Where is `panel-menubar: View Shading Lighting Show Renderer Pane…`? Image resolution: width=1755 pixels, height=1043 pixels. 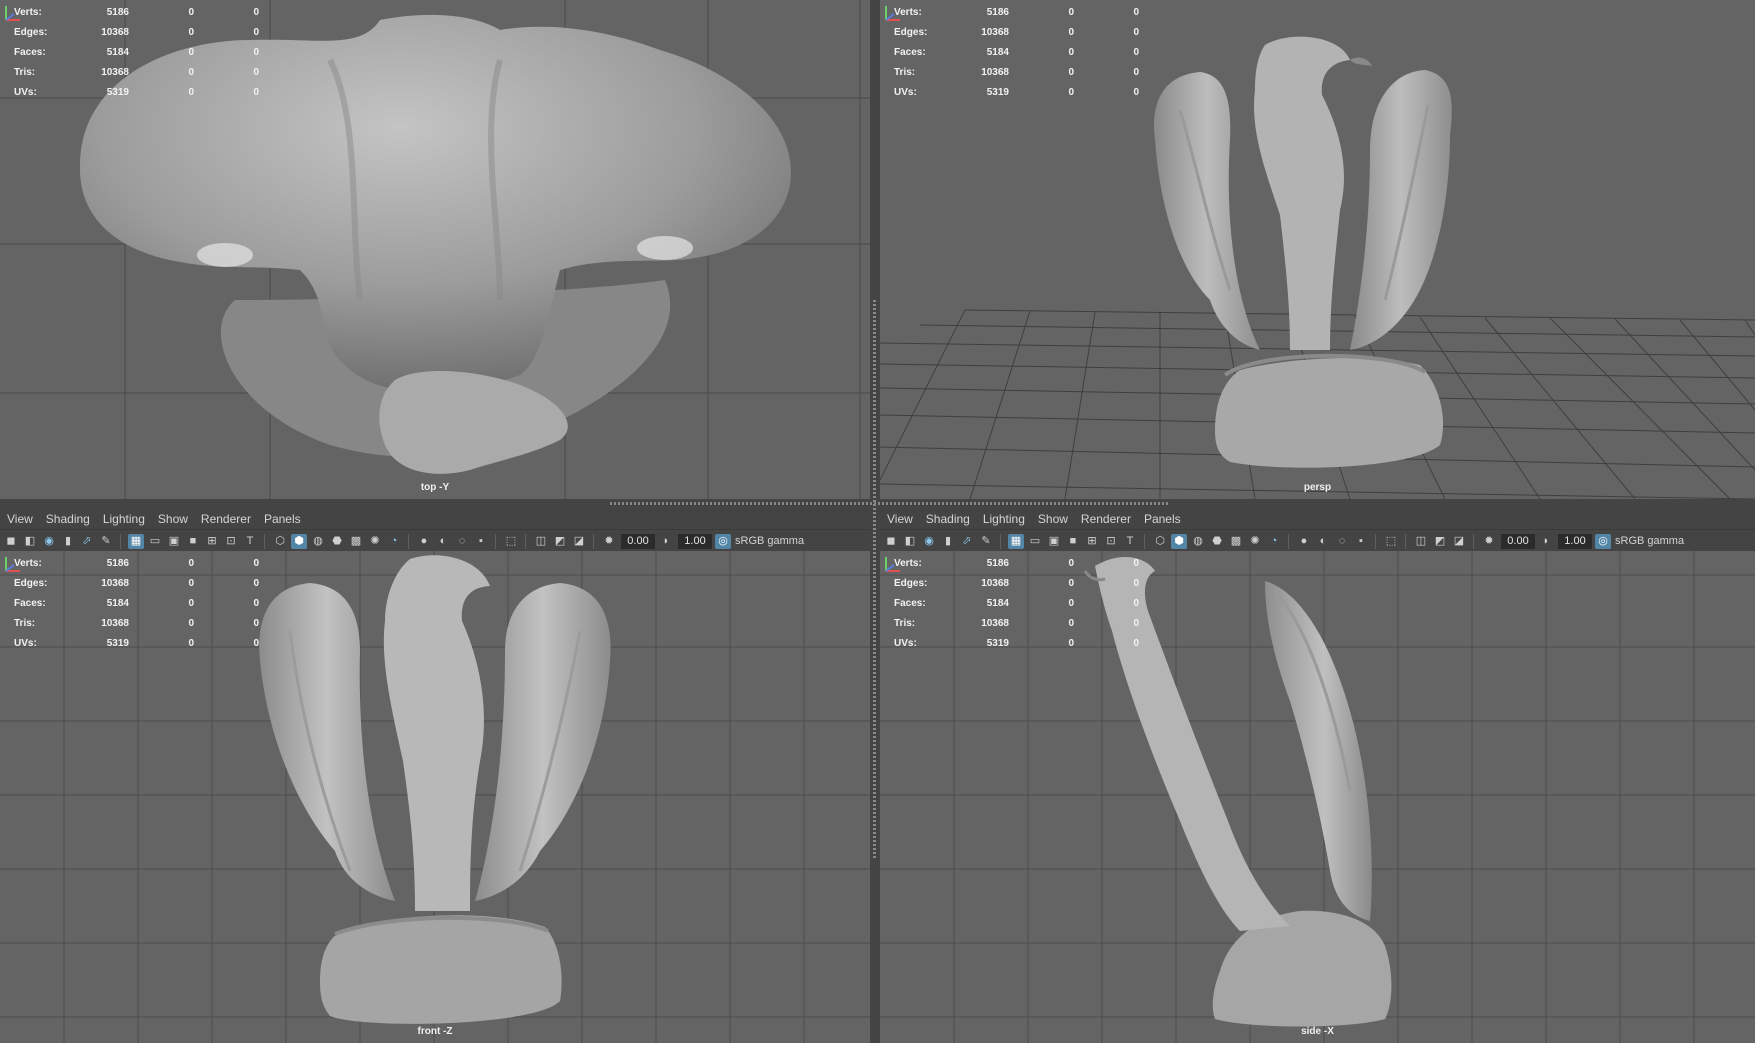
panel-menubar: View Shading Lighting Show Renderer Pane… is located at coordinates (1317, 519).